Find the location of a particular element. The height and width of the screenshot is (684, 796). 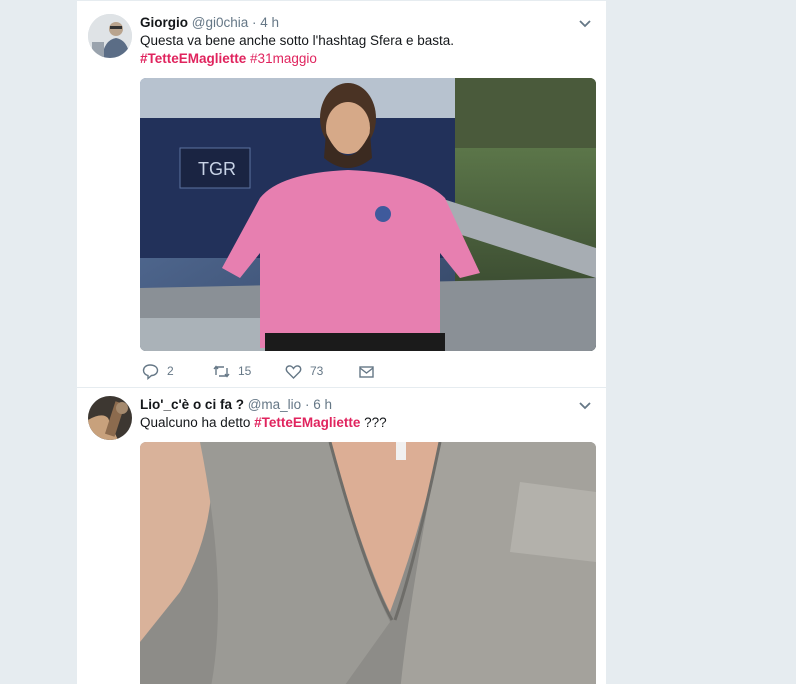

envelope-icon is located at coordinates (366, 371).